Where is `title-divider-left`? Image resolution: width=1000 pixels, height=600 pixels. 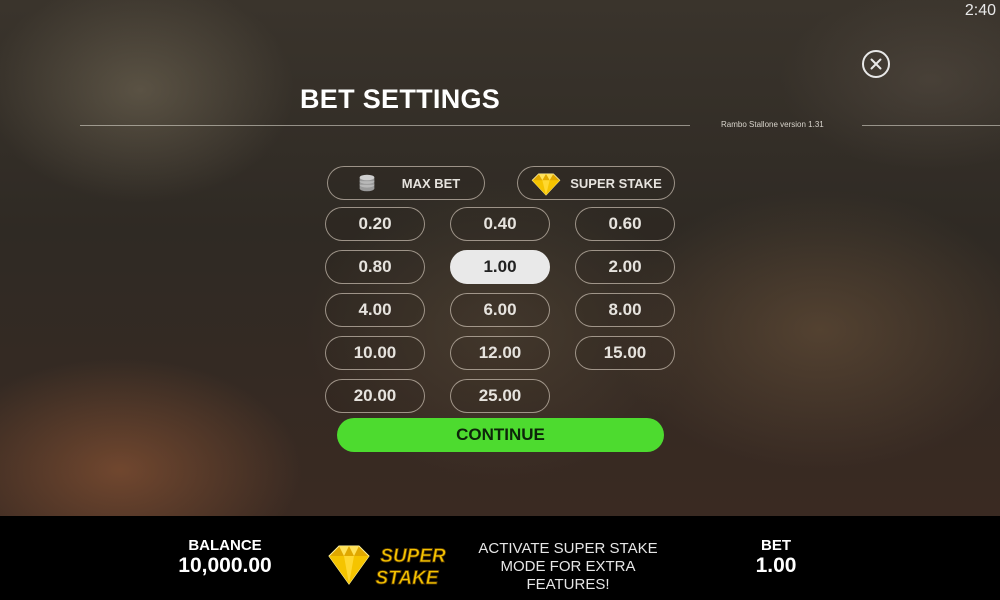 title-divider-left is located at coordinates (385, 125).